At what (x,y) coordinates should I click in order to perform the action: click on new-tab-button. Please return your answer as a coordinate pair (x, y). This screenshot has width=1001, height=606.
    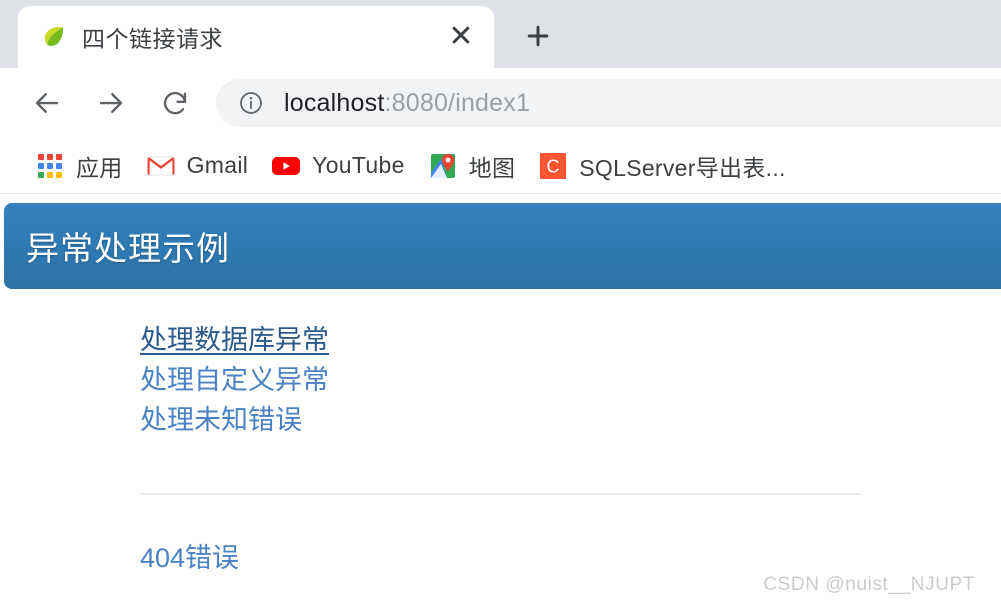
    Looking at the image, I should click on (538, 36).